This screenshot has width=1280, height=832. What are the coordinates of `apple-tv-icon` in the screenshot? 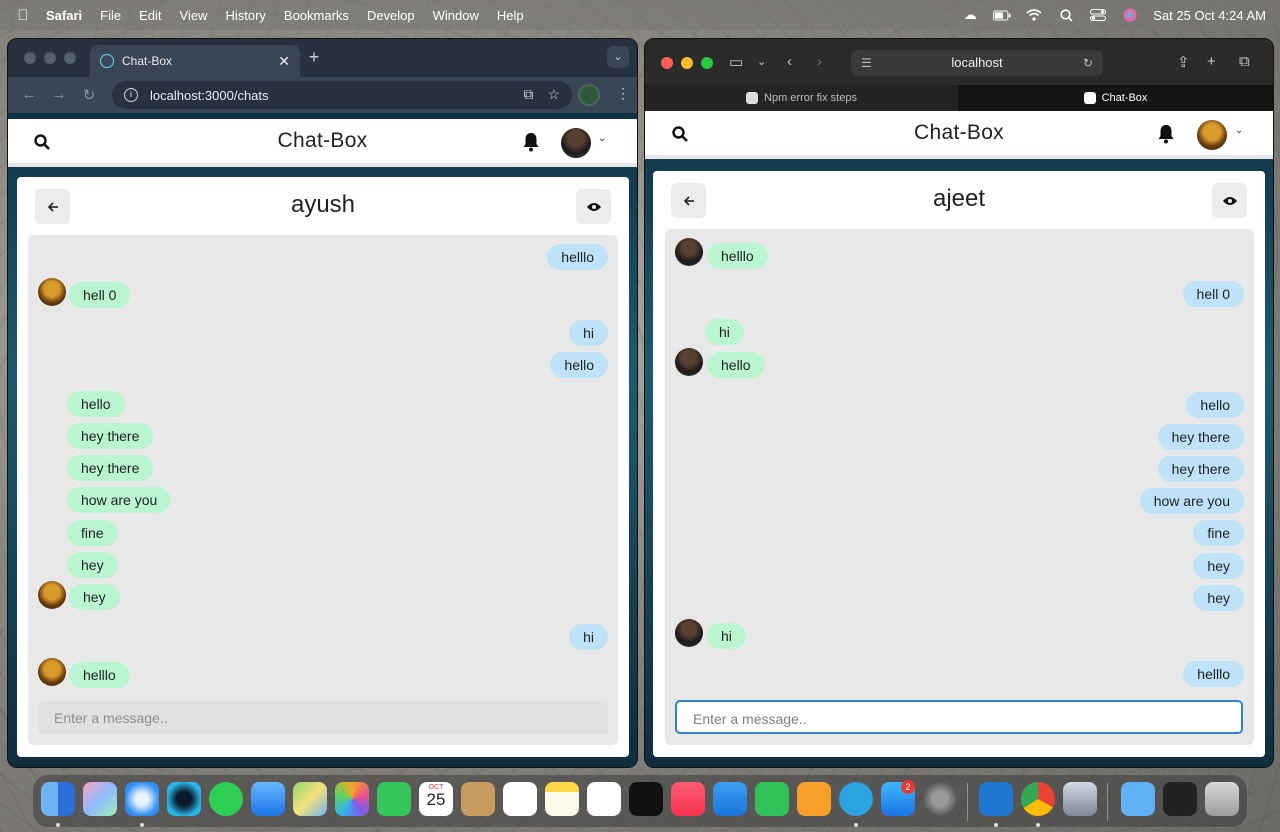 It's located at (646, 799).